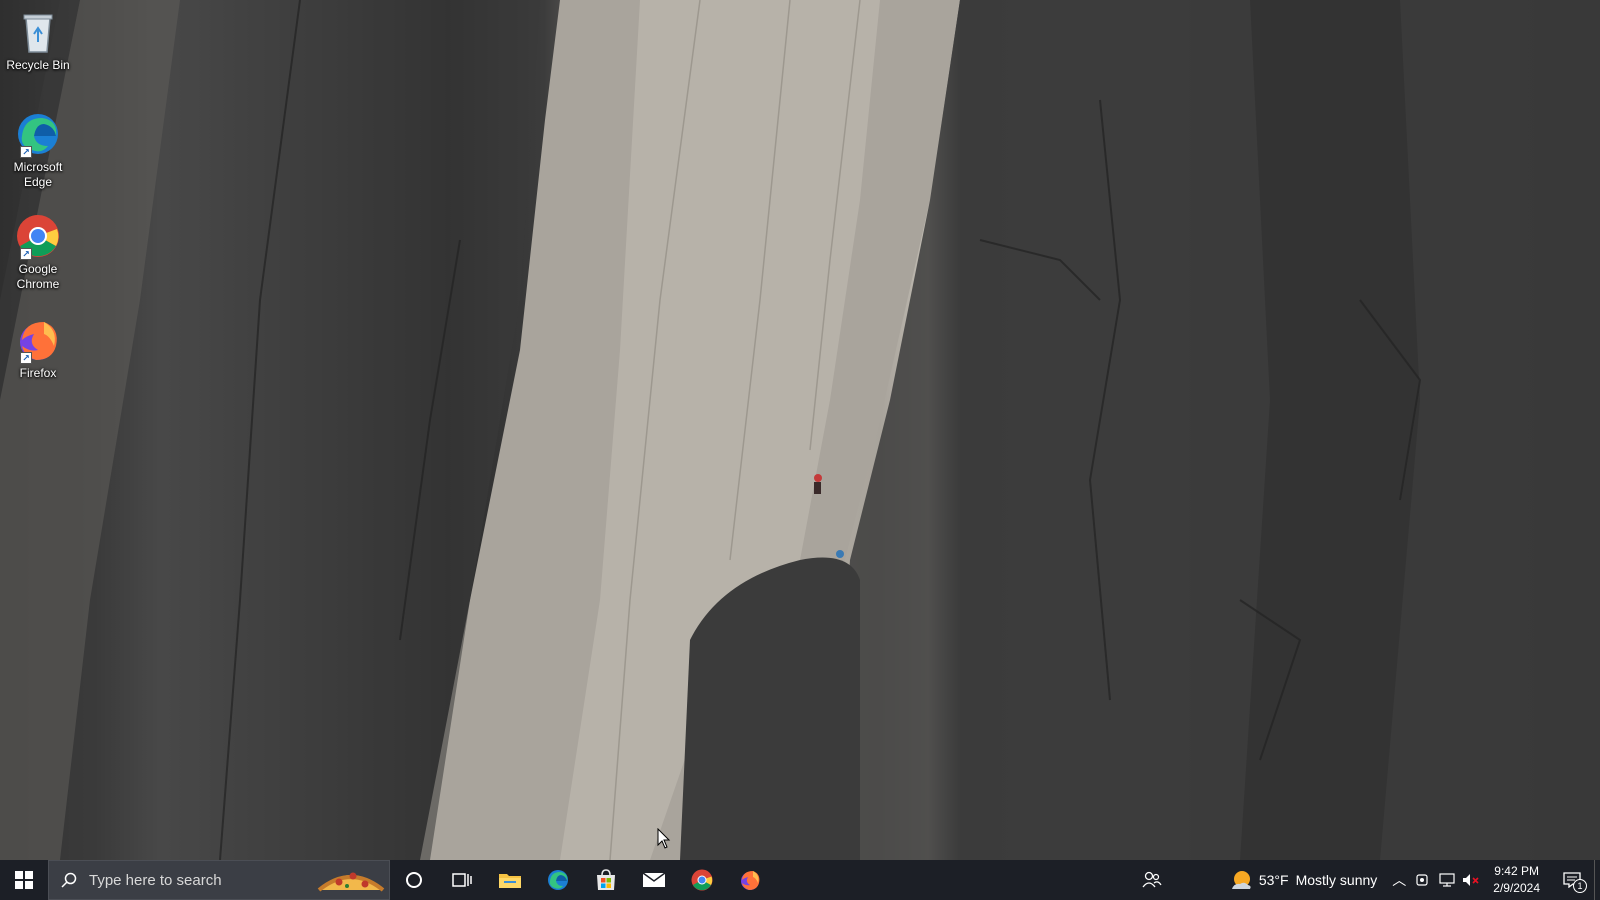 This screenshot has width=1600, height=900. I want to click on firefox-icon, so click(750, 880).